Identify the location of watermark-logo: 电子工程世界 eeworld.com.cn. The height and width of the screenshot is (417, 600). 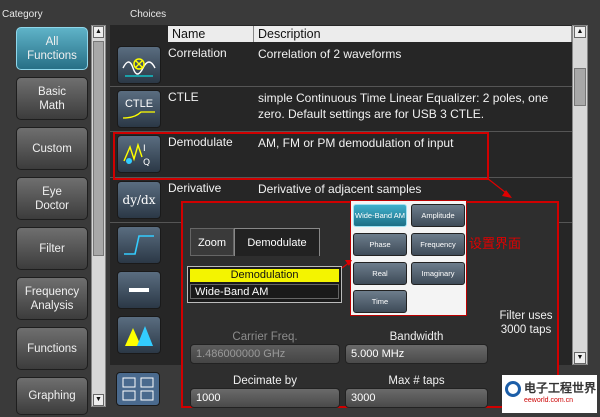
(549, 394).